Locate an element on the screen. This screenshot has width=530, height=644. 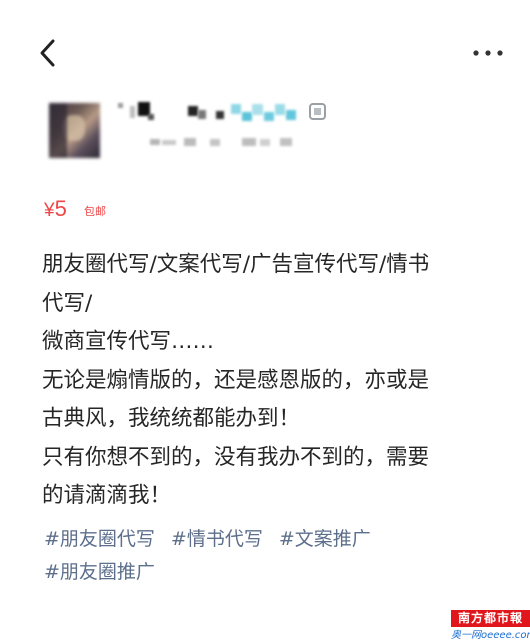
verified-badge-icon is located at coordinates (317, 111).